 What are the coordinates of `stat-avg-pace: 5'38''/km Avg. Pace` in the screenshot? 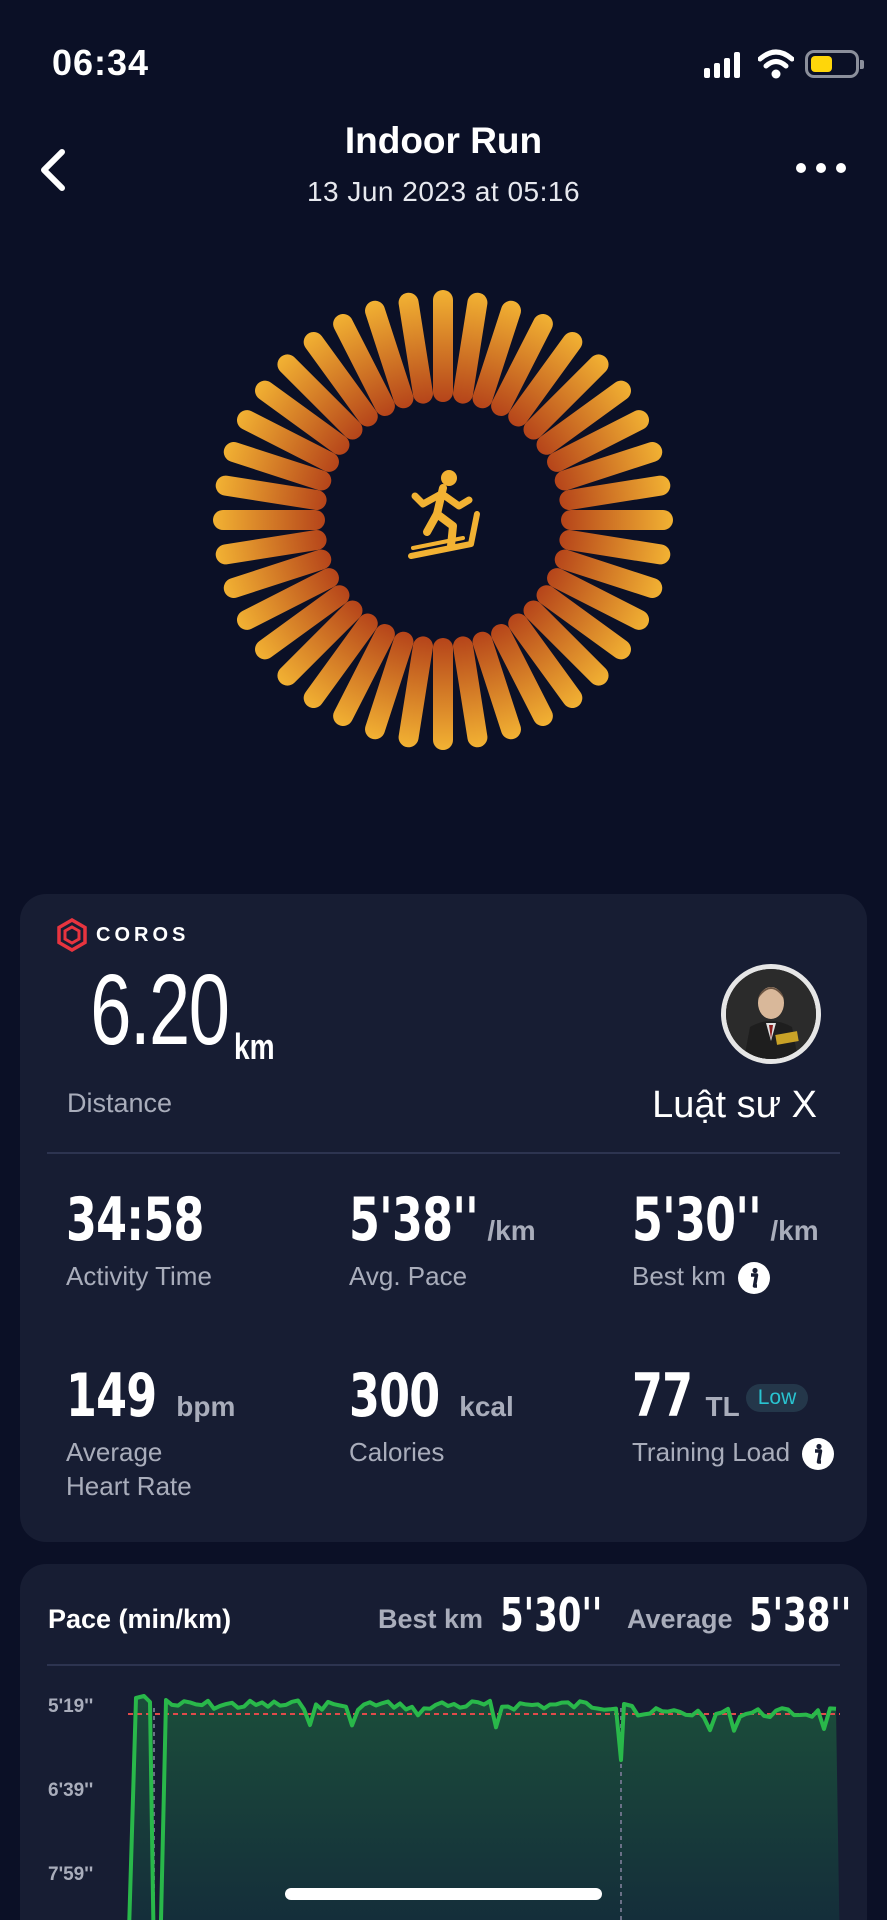 It's located at (479, 1242).